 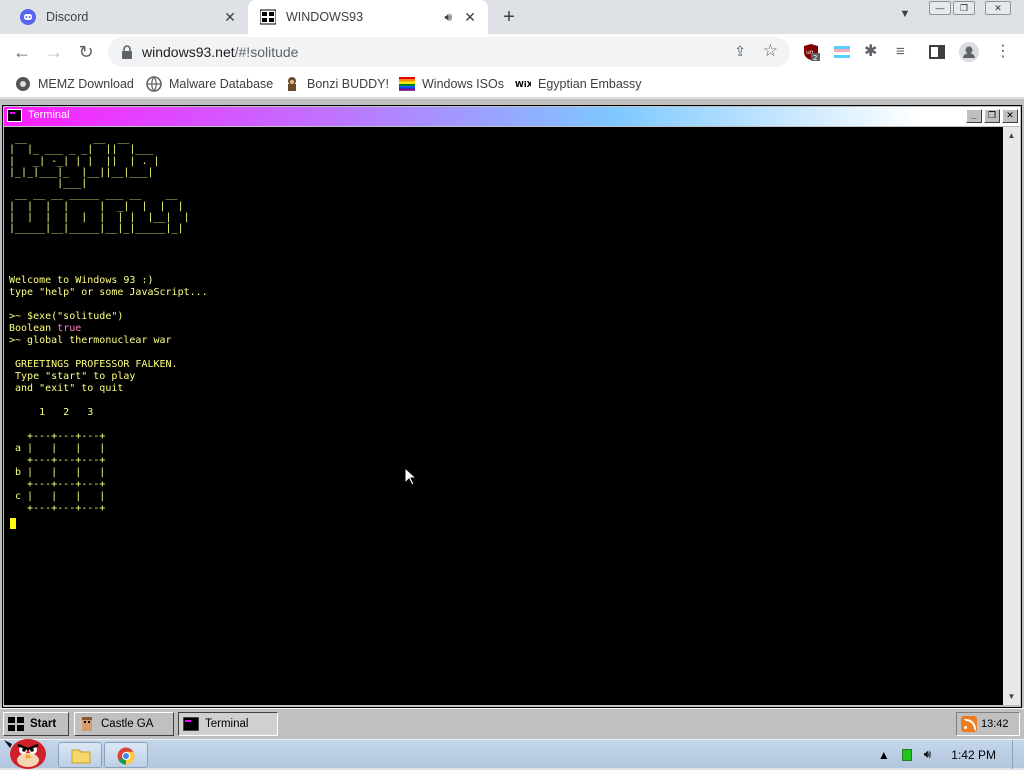 I want to click on bookmark-malware-database: Malware Database, so click(x=209, y=84).